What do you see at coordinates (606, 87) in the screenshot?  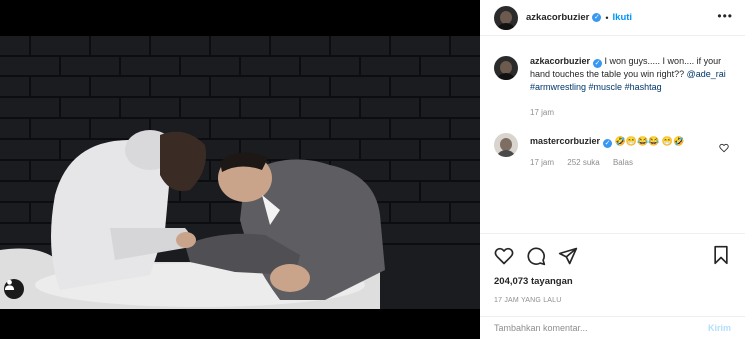 I see `hashtag-link: #muscle` at bounding box center [606, 87].